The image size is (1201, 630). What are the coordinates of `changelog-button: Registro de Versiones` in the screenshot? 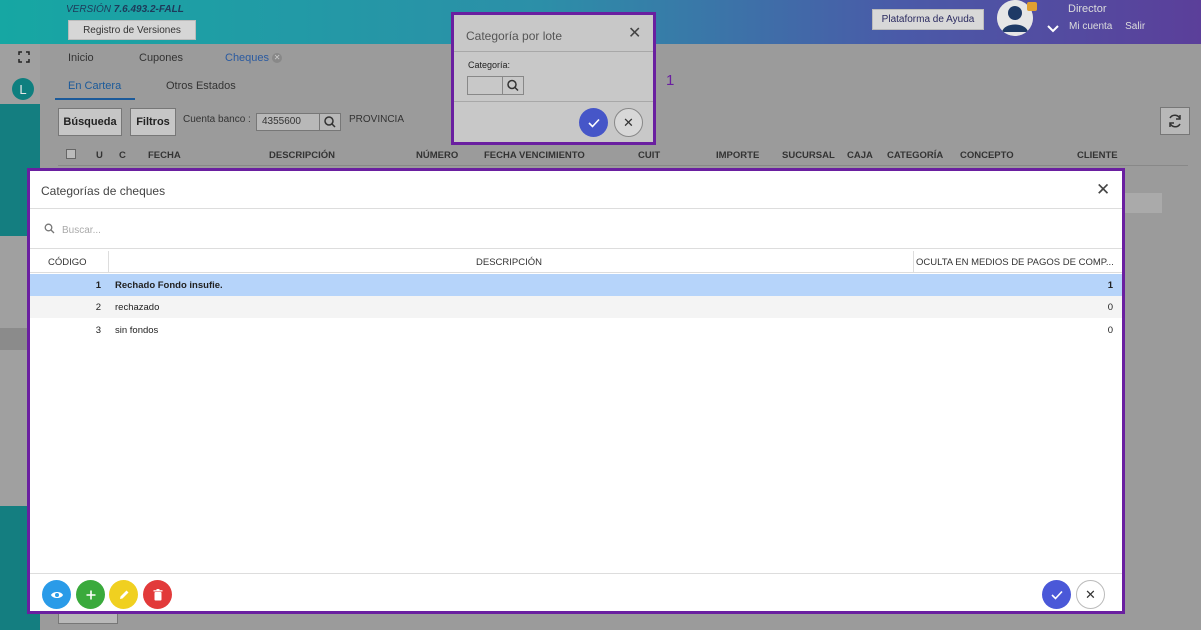 It's located at (132, 30).